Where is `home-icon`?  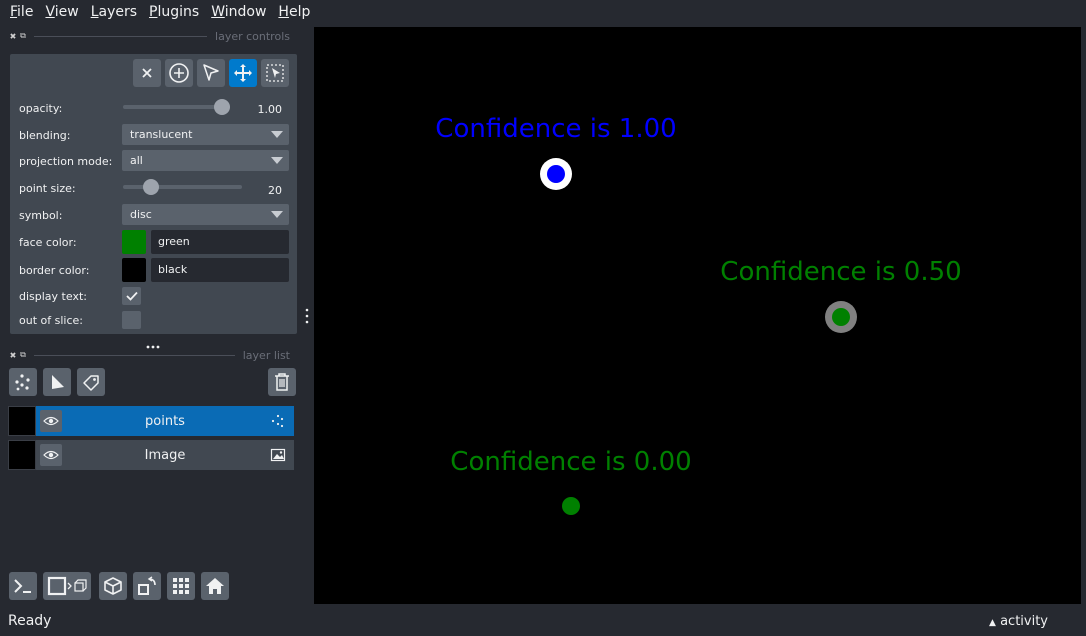
home-icon is located at coordinates (215, 586).